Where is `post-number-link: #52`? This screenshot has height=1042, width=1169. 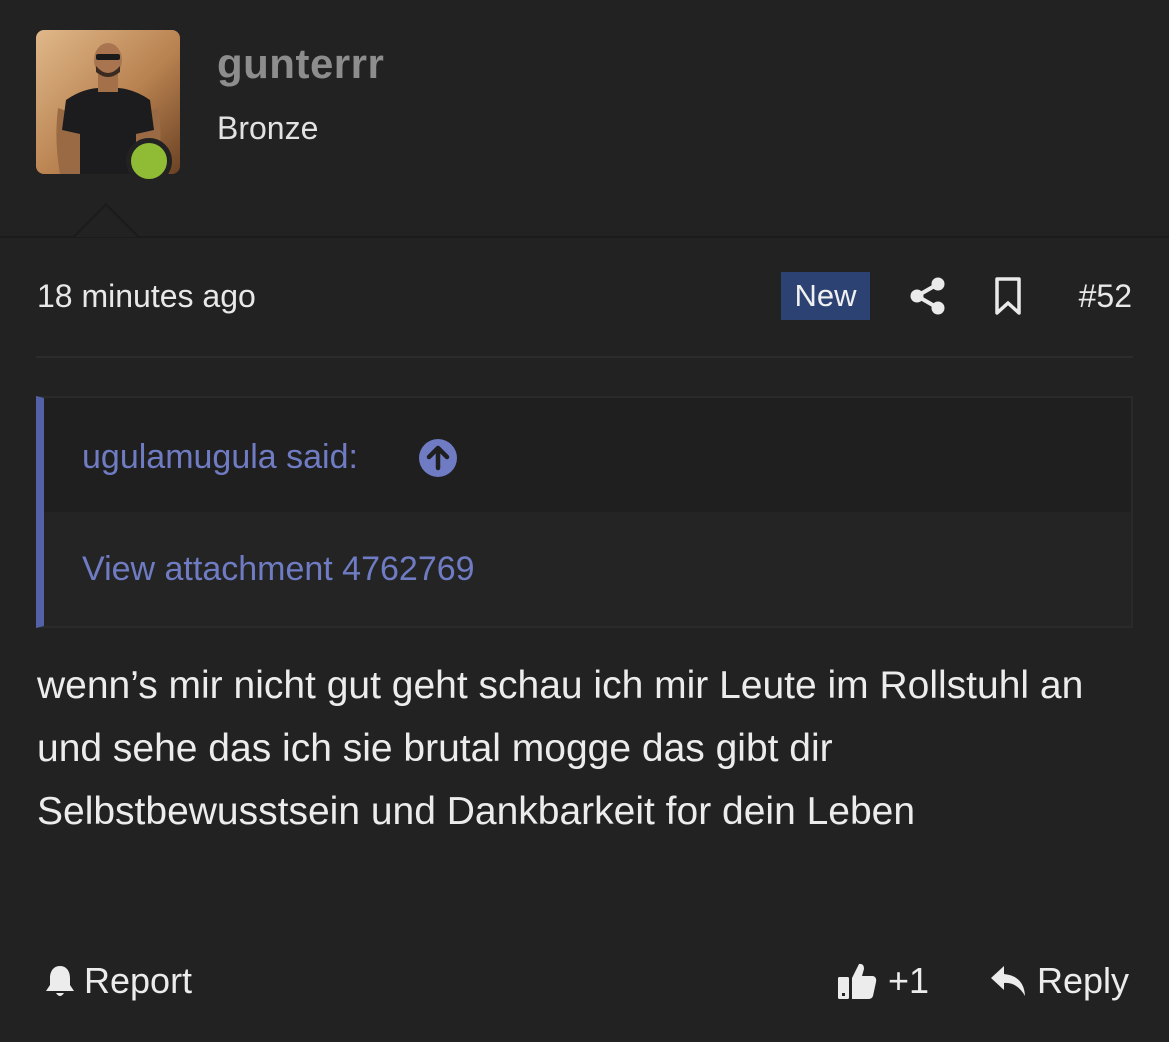
post-number-link: #52 is located at coordinates (1105, 296).